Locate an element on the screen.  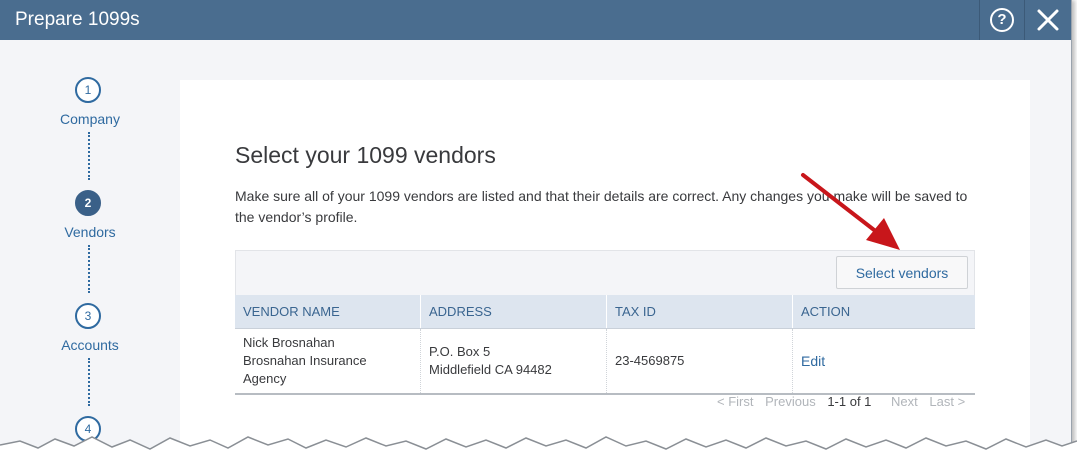
step-4-circle: 4 is located at coordinates (88, 429).